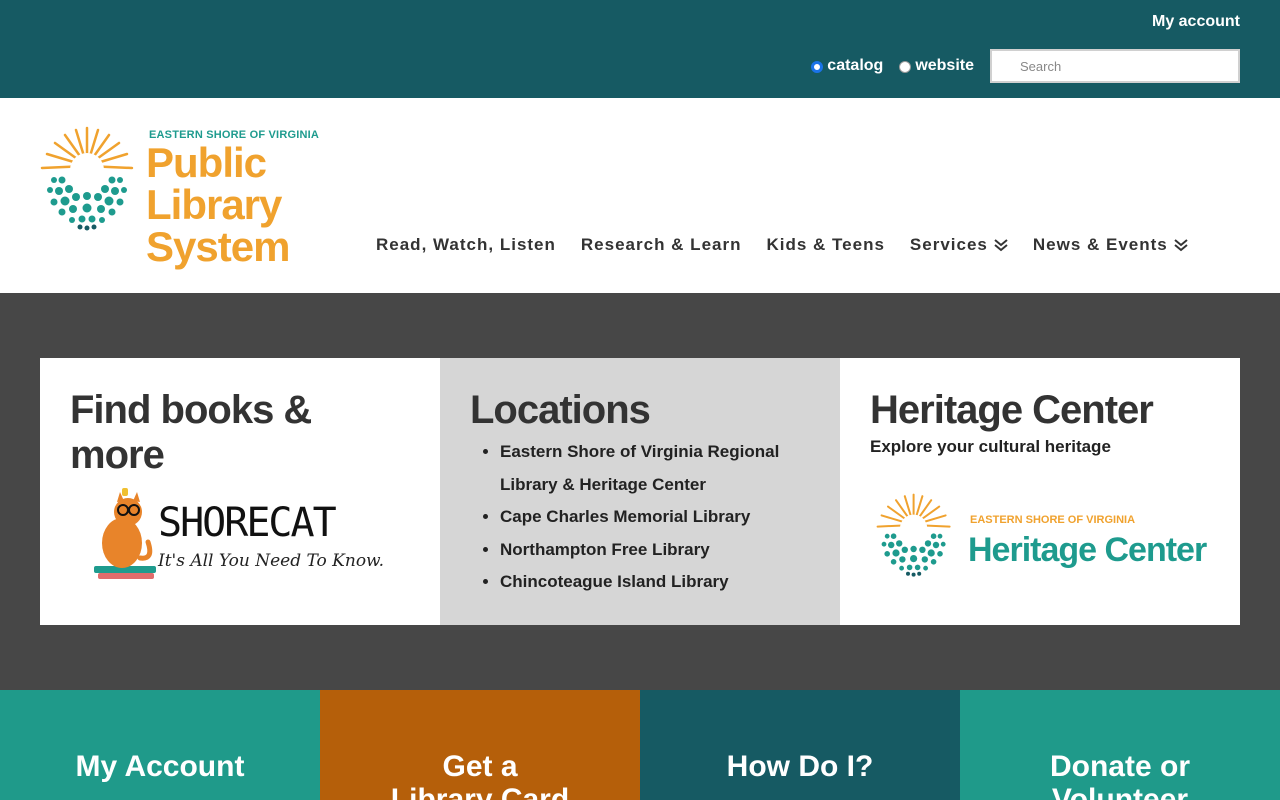  Describe the element at coordinates (817, 67) in the screenshot. I see `radio-checked-icon` at that location.